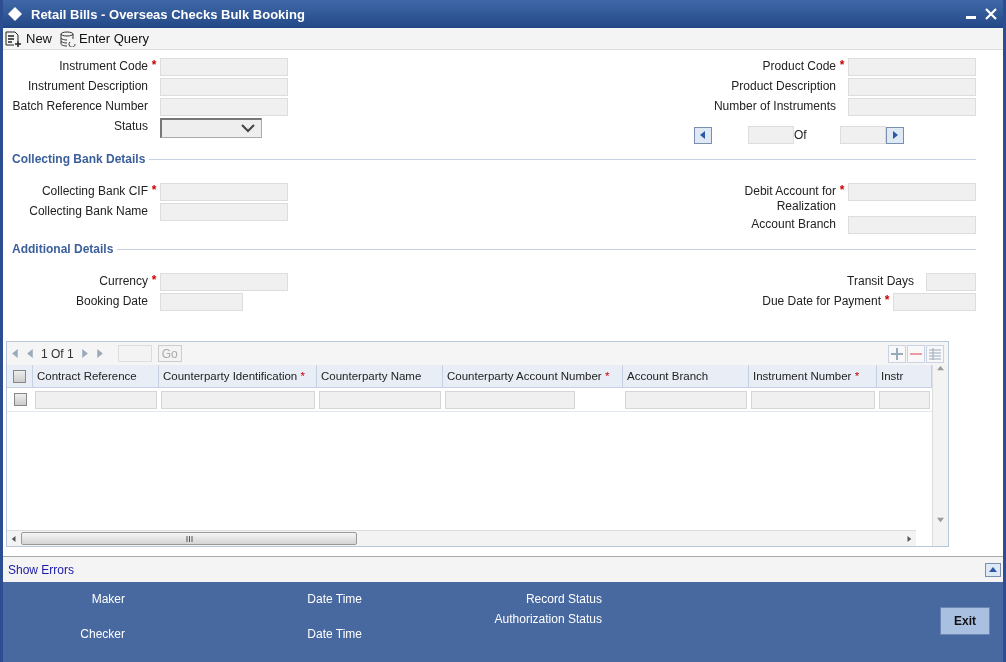  I want to click on field-label: Product Description, so click(783, 86).